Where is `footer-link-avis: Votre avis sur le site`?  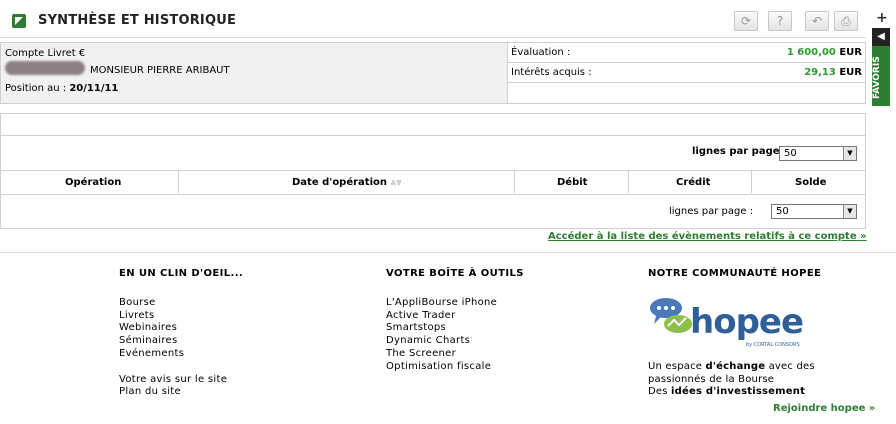 footer-link-avis: Votre avis sur le site is located at coordinates (173, 379).